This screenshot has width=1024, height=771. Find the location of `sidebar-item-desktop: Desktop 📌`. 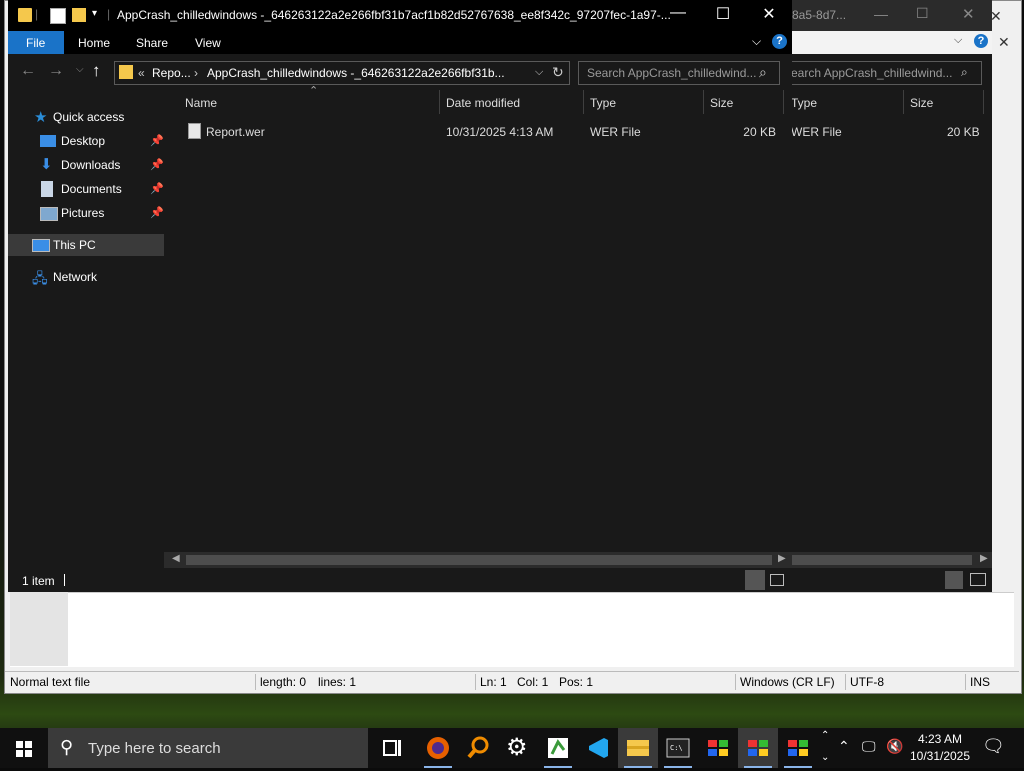

sidebar-item-desktop: Desktop 📌 is located at coordinates (86, 141).